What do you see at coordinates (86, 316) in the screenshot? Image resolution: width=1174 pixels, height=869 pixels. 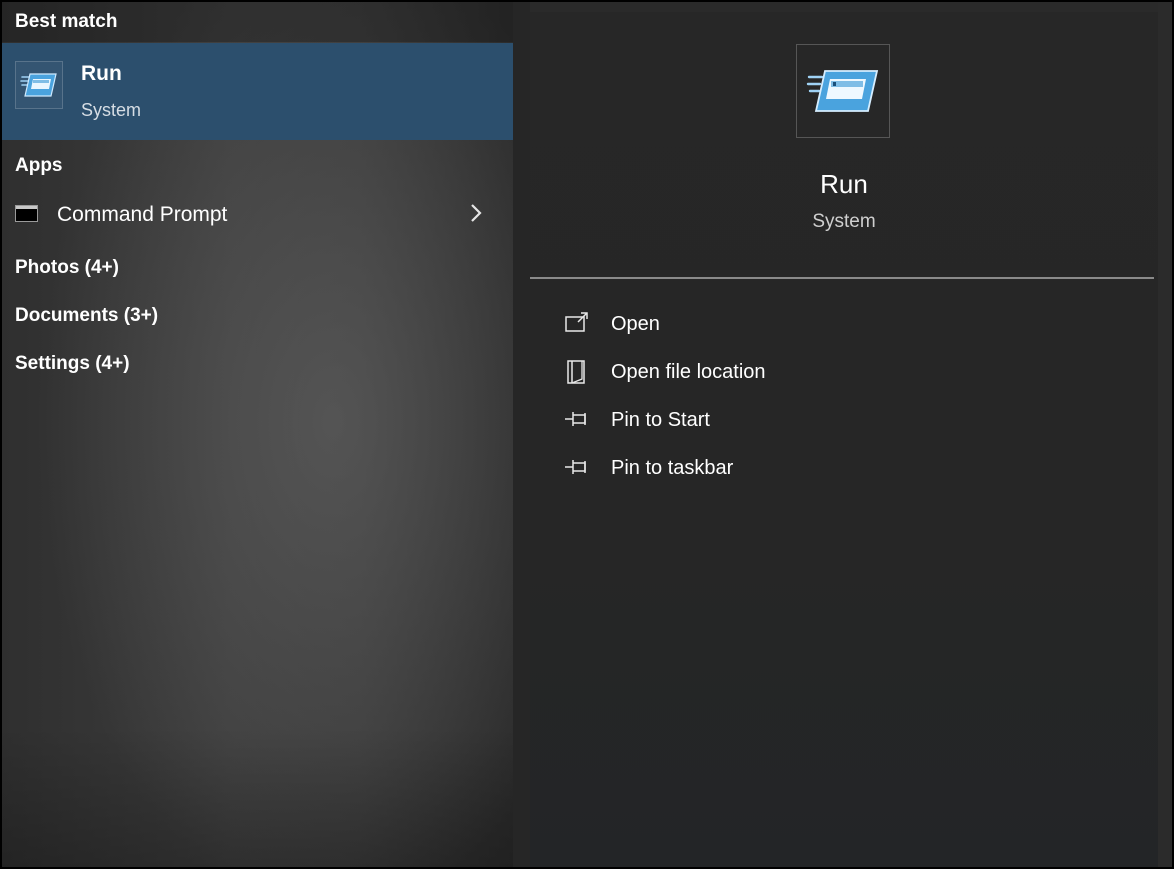 I see `category-documents: Documents (3+)` at bounding box center [86, 316].